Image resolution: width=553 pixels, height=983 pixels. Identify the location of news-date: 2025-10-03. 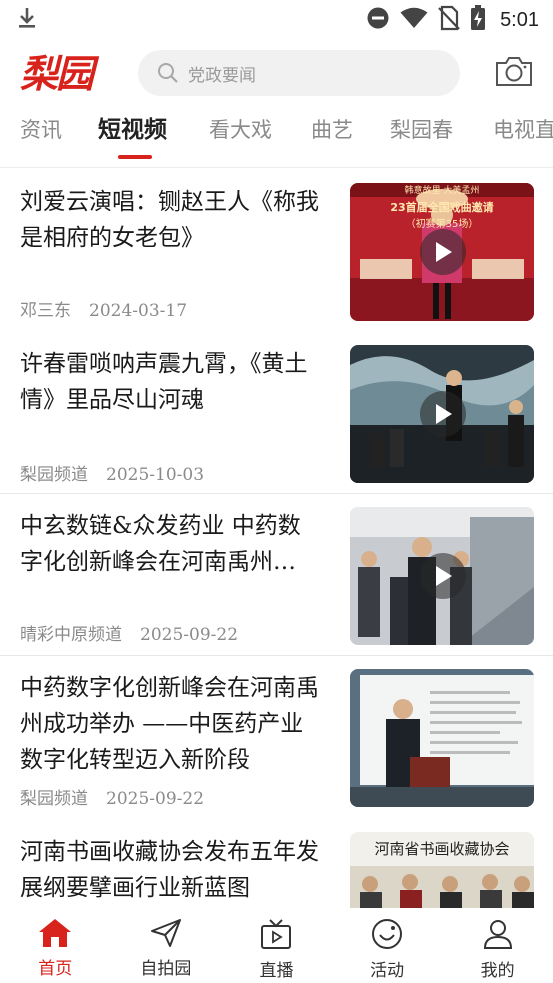
(155, 475).